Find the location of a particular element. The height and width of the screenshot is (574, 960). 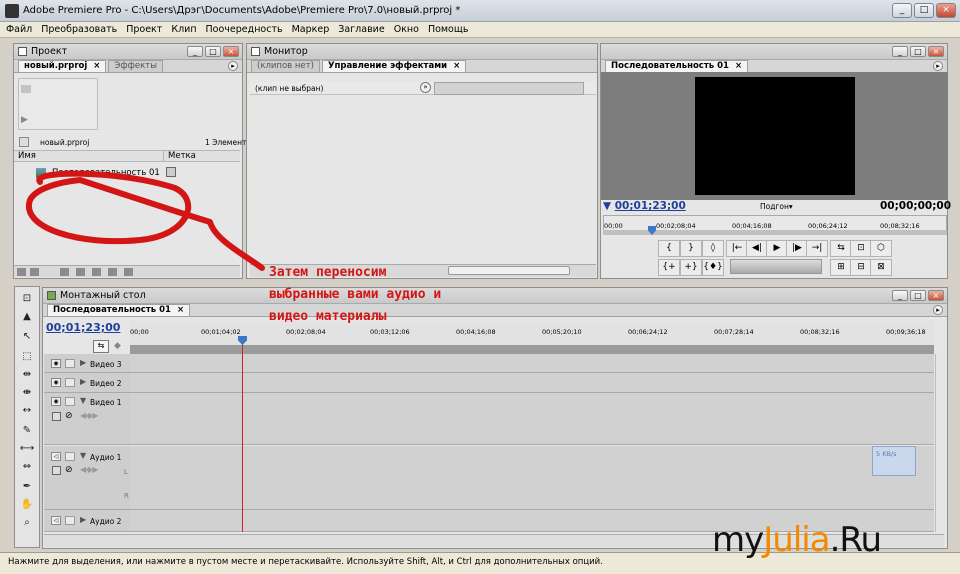

watermark-part: .Ru is located at coordinates (855, 540).